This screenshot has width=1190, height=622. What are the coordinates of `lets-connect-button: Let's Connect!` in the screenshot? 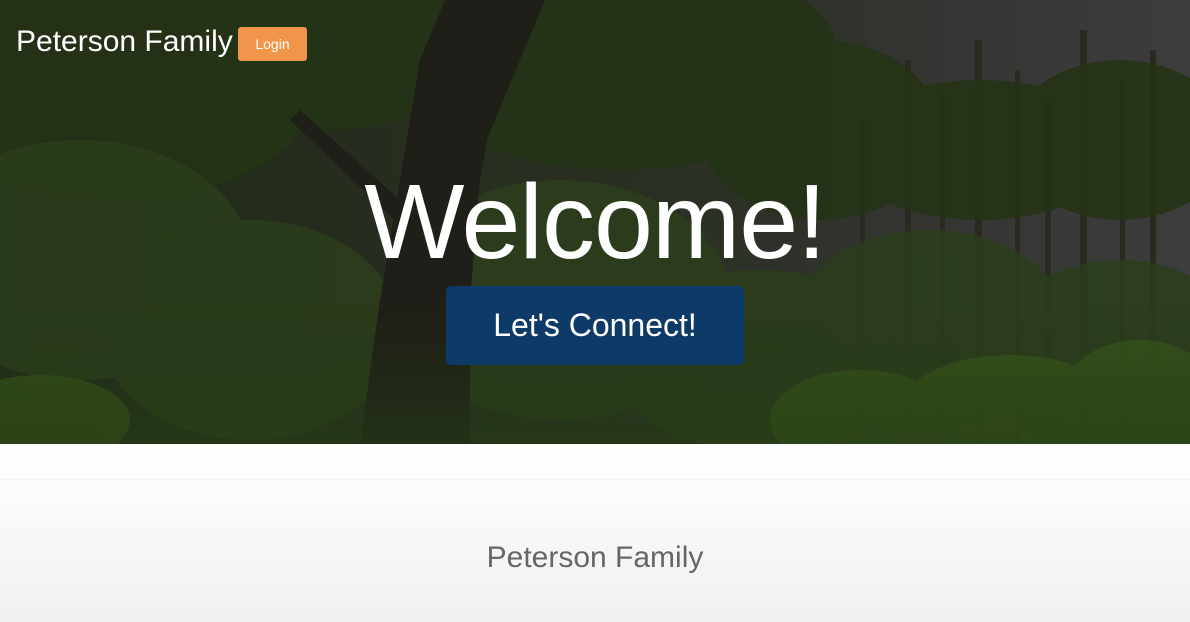 It's located at (595, 325).